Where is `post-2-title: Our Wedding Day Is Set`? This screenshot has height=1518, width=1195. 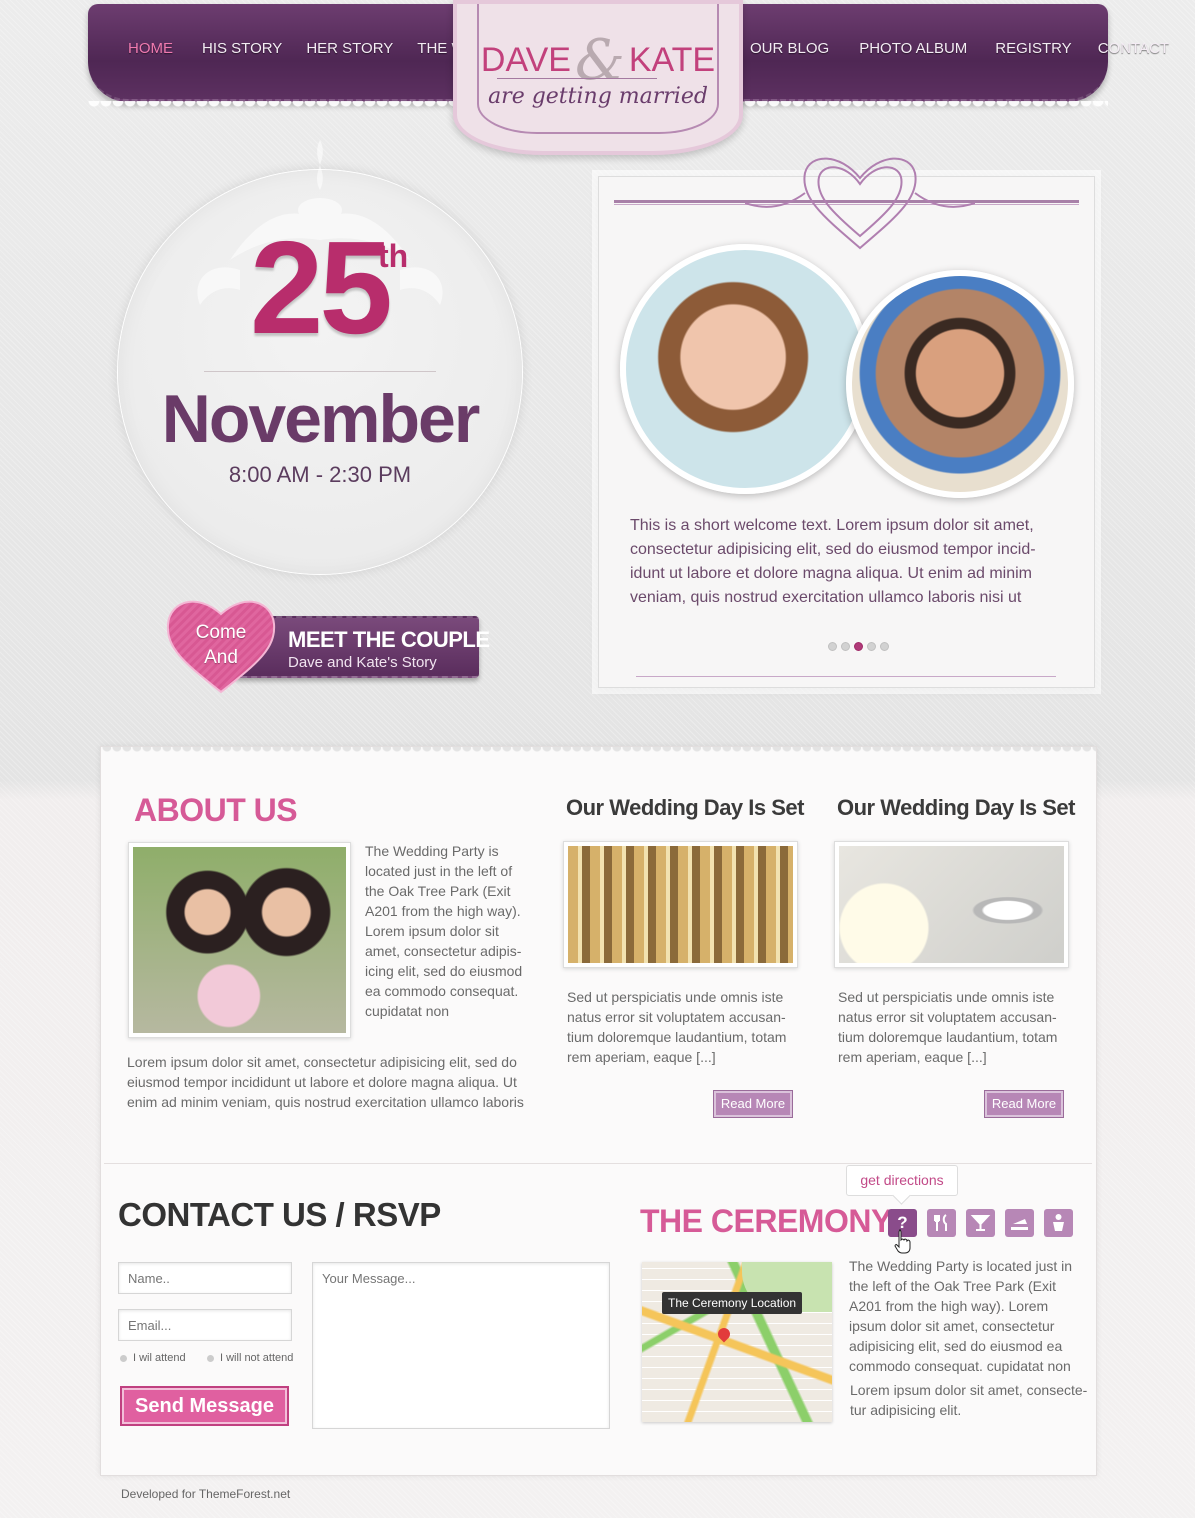 post-2-title: Our Wedding Day Is Set is located at coordinates (956, 808).